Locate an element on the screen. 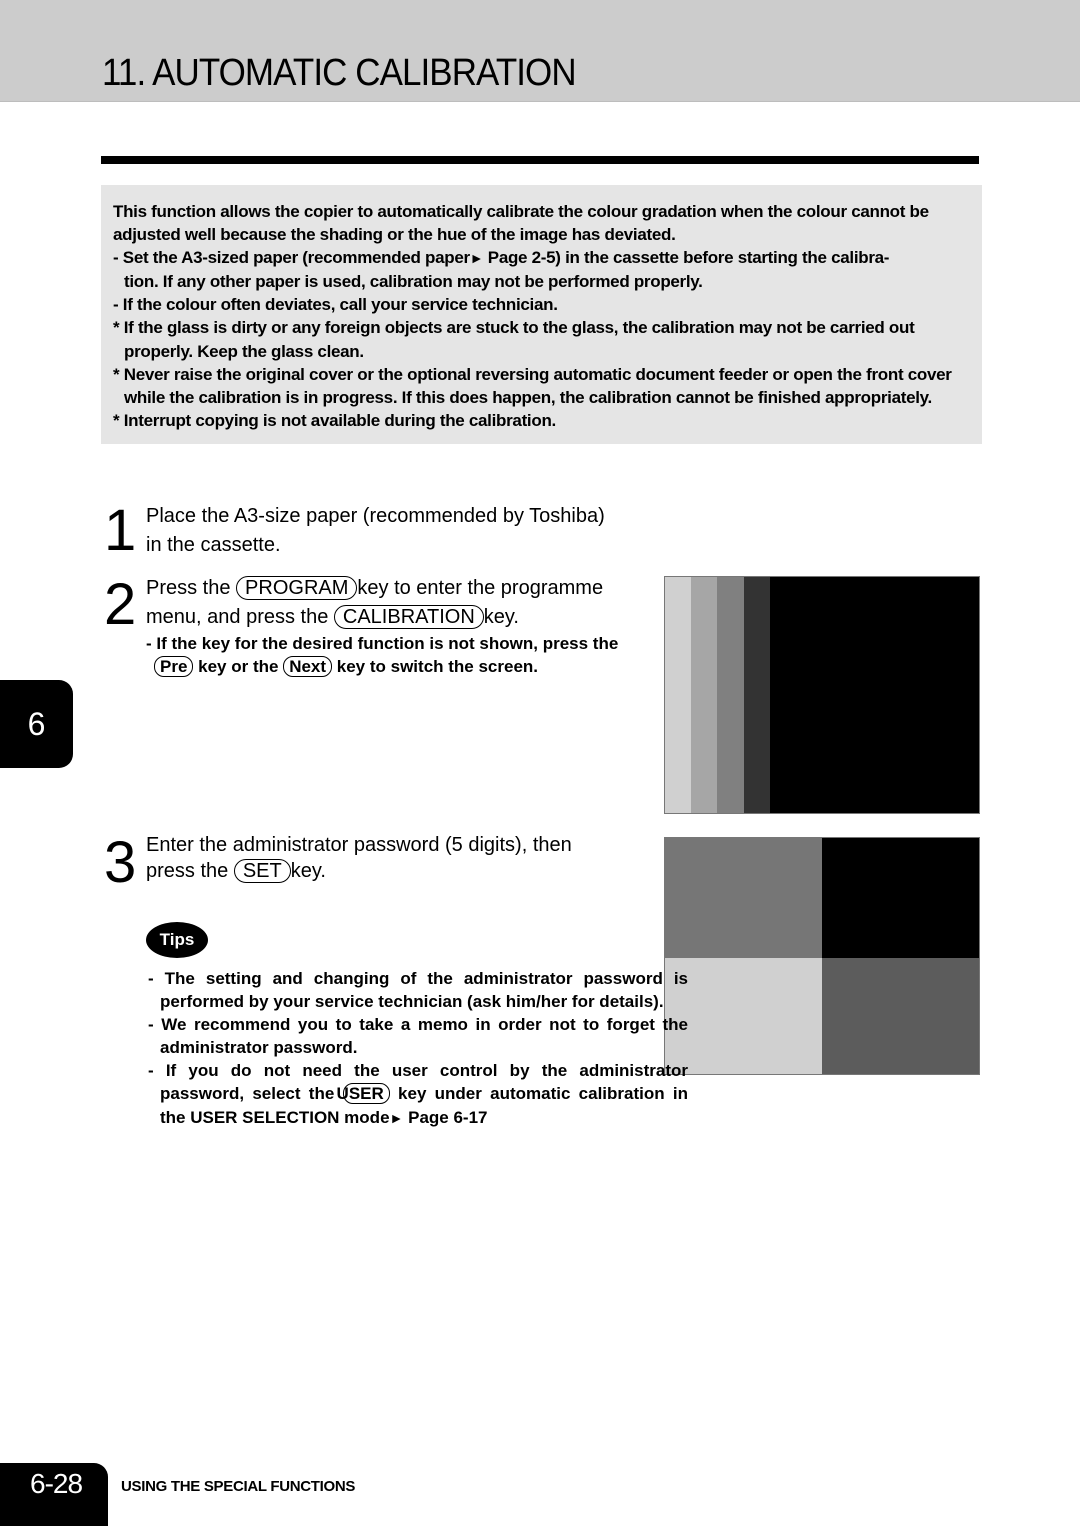 This screenshot has height=1526, width=1080. chapter-tab: 6 is located at coordinates (36, 724).